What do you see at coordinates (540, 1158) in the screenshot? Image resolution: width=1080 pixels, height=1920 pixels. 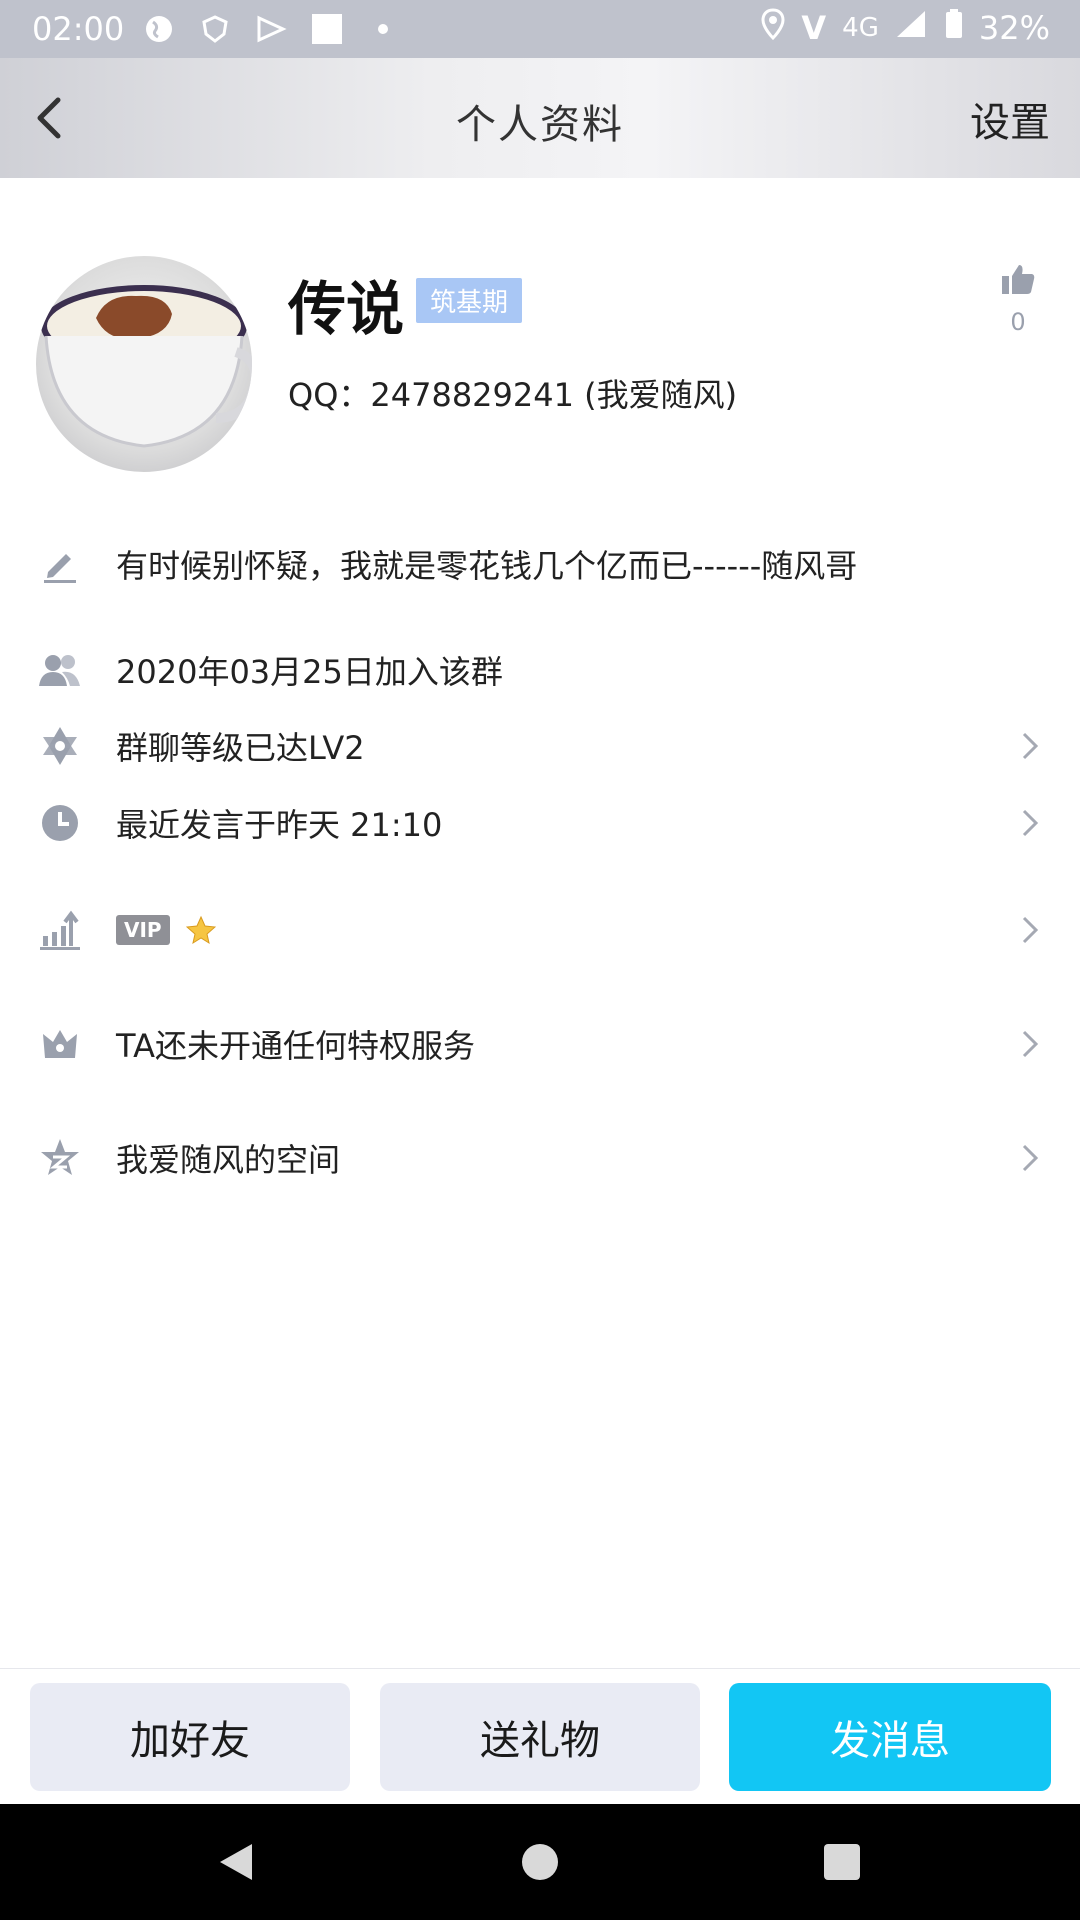 I see `qzone-row: 我爱随风的空间` at bounding box center [540, 1158].